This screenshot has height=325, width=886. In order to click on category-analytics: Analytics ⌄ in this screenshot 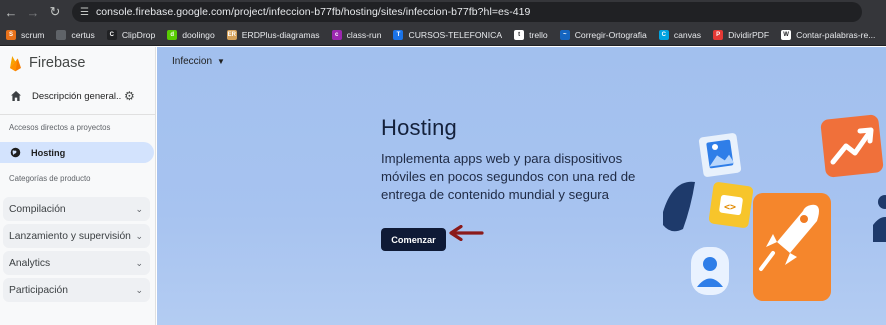, I will do `click(76, 263)`.